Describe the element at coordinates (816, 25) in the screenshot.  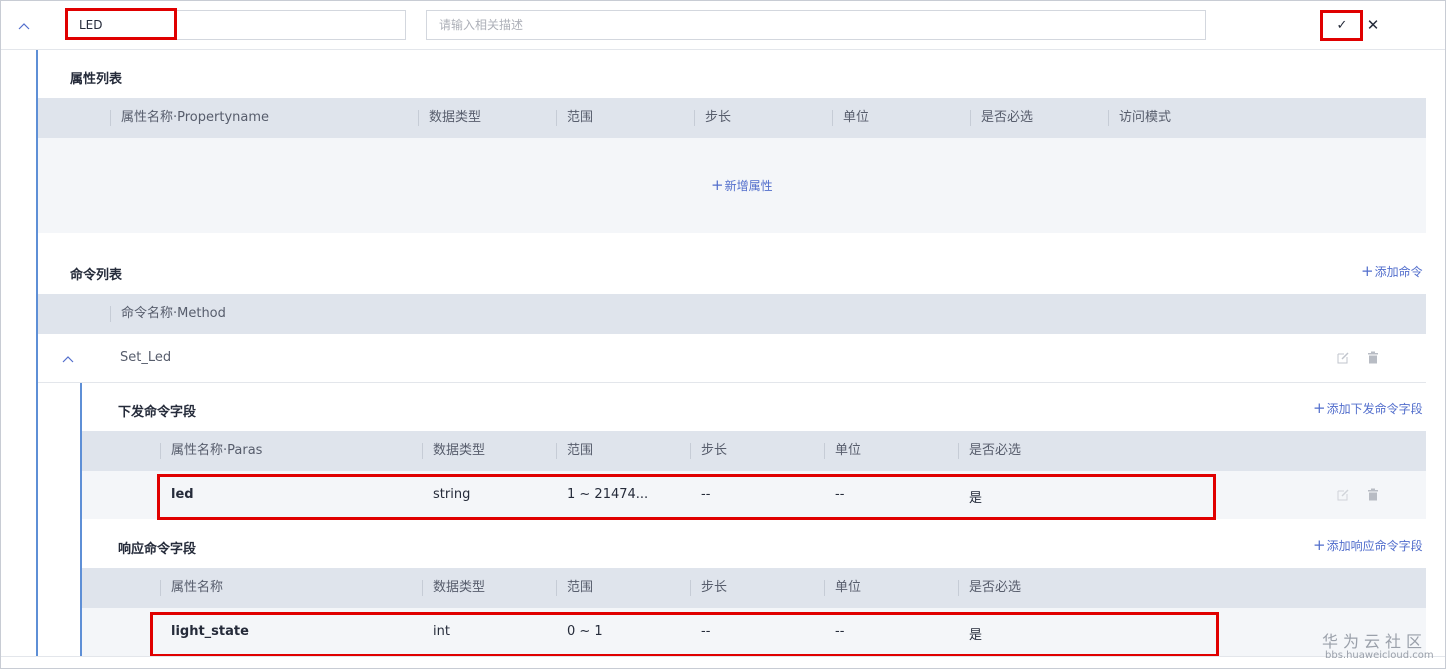
I see `description-input: 请输入相关描述` at that location.